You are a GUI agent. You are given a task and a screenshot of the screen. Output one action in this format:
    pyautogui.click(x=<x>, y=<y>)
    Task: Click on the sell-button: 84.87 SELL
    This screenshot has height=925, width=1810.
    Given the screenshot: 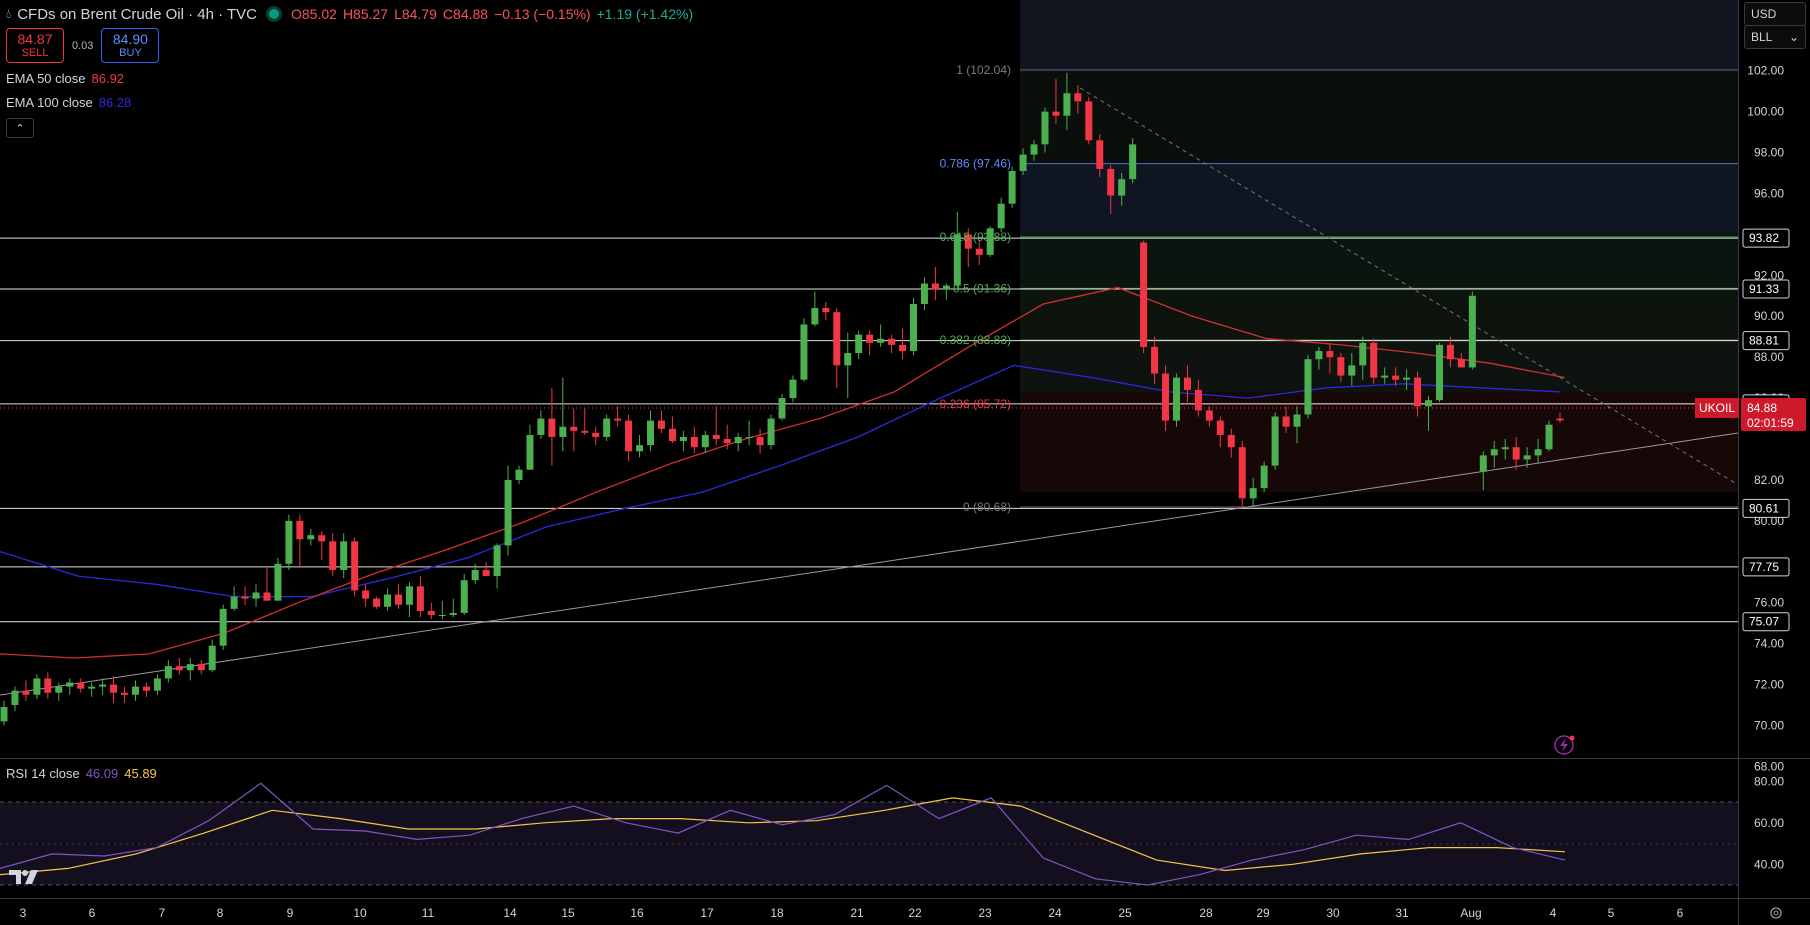 What is the action you would take?
    pyautogui.click(x=35, y=45)
    